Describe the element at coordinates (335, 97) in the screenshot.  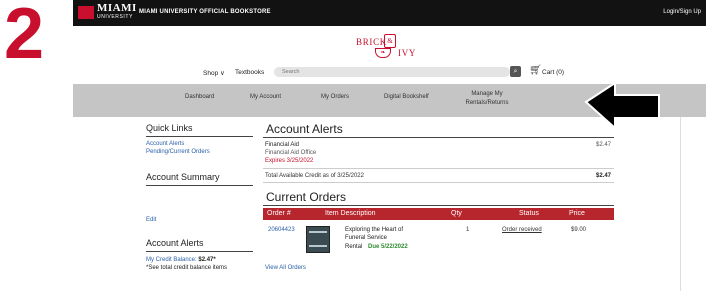
I see `tab-my-orders: My Orders` at that location.